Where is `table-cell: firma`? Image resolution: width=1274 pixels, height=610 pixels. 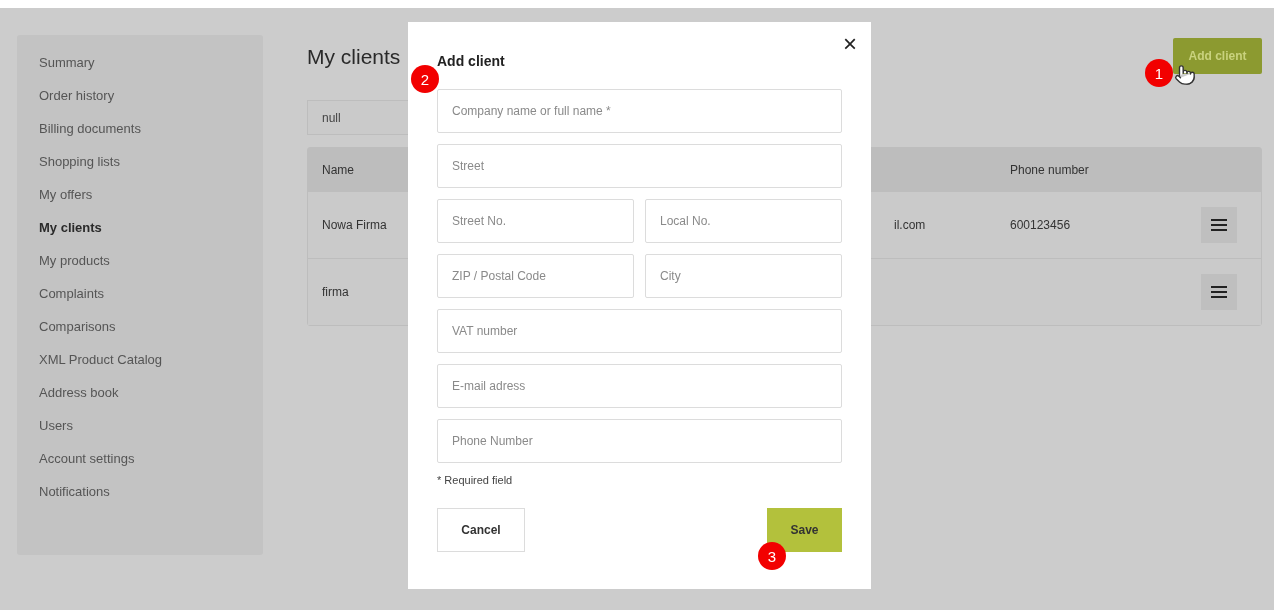
table-cell: firma is located at coordinates (335, 292).